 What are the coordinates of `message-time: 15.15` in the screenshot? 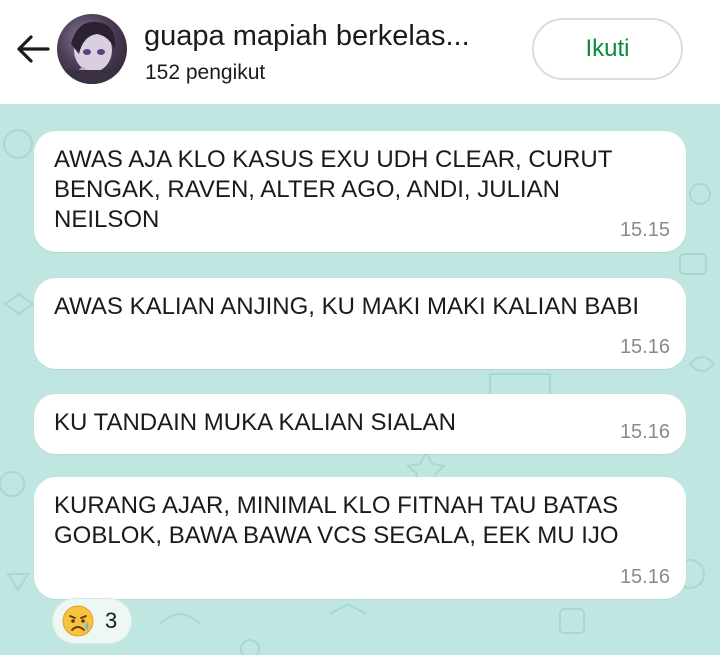 It's located at (644, 230).